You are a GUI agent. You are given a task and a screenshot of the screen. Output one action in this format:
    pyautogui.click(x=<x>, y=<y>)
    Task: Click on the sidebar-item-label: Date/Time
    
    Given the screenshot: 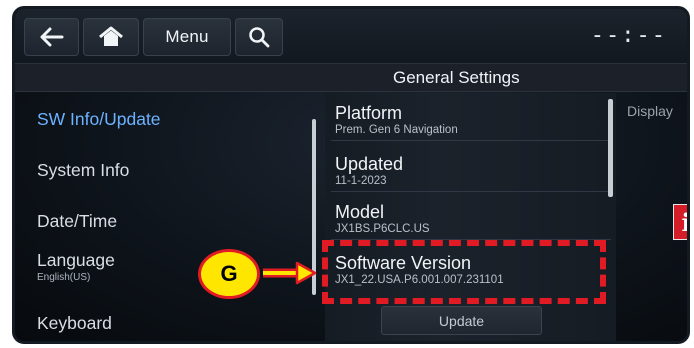 What is the action you would take?
    pyautogui.click(x=77, y=221)
    